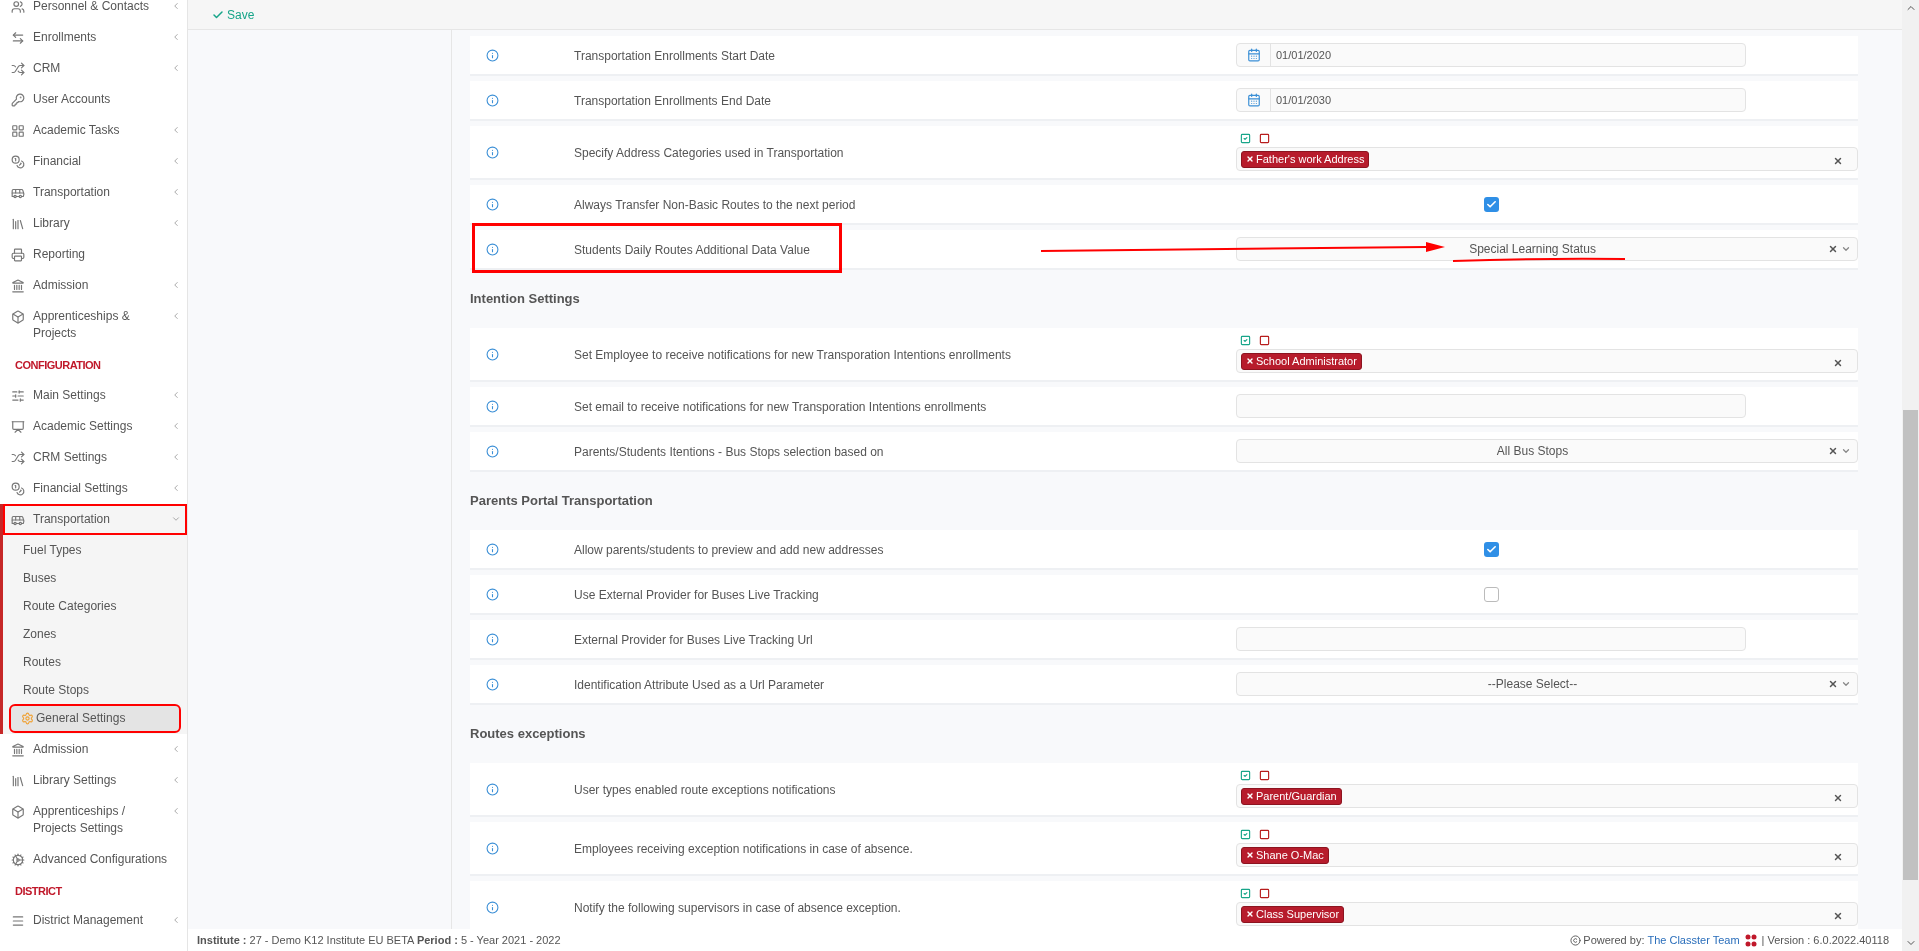  Describe the element at coordinates (1491, 100) in the screenshot. I see `date-field: 01/01/2030` at that location.